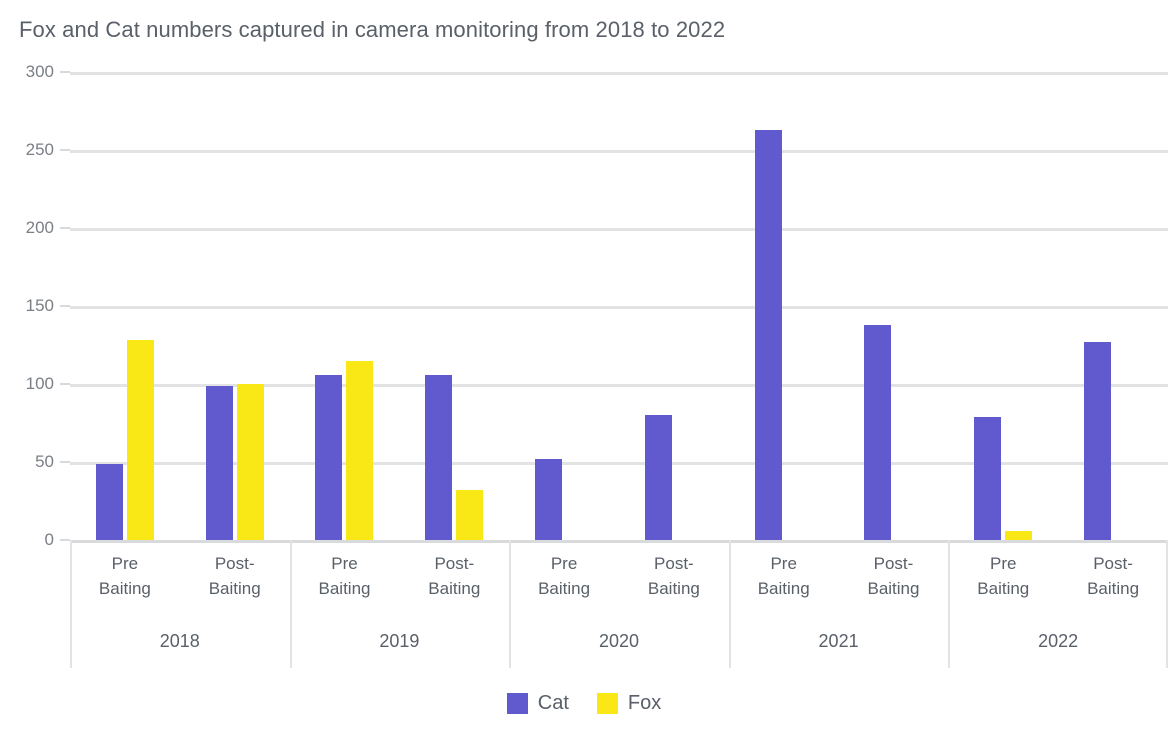  What do you see at coordinates (39, 71) in the screenshot?
I see `y-axis-tick-label: 300` at bounding box center [39, 71].